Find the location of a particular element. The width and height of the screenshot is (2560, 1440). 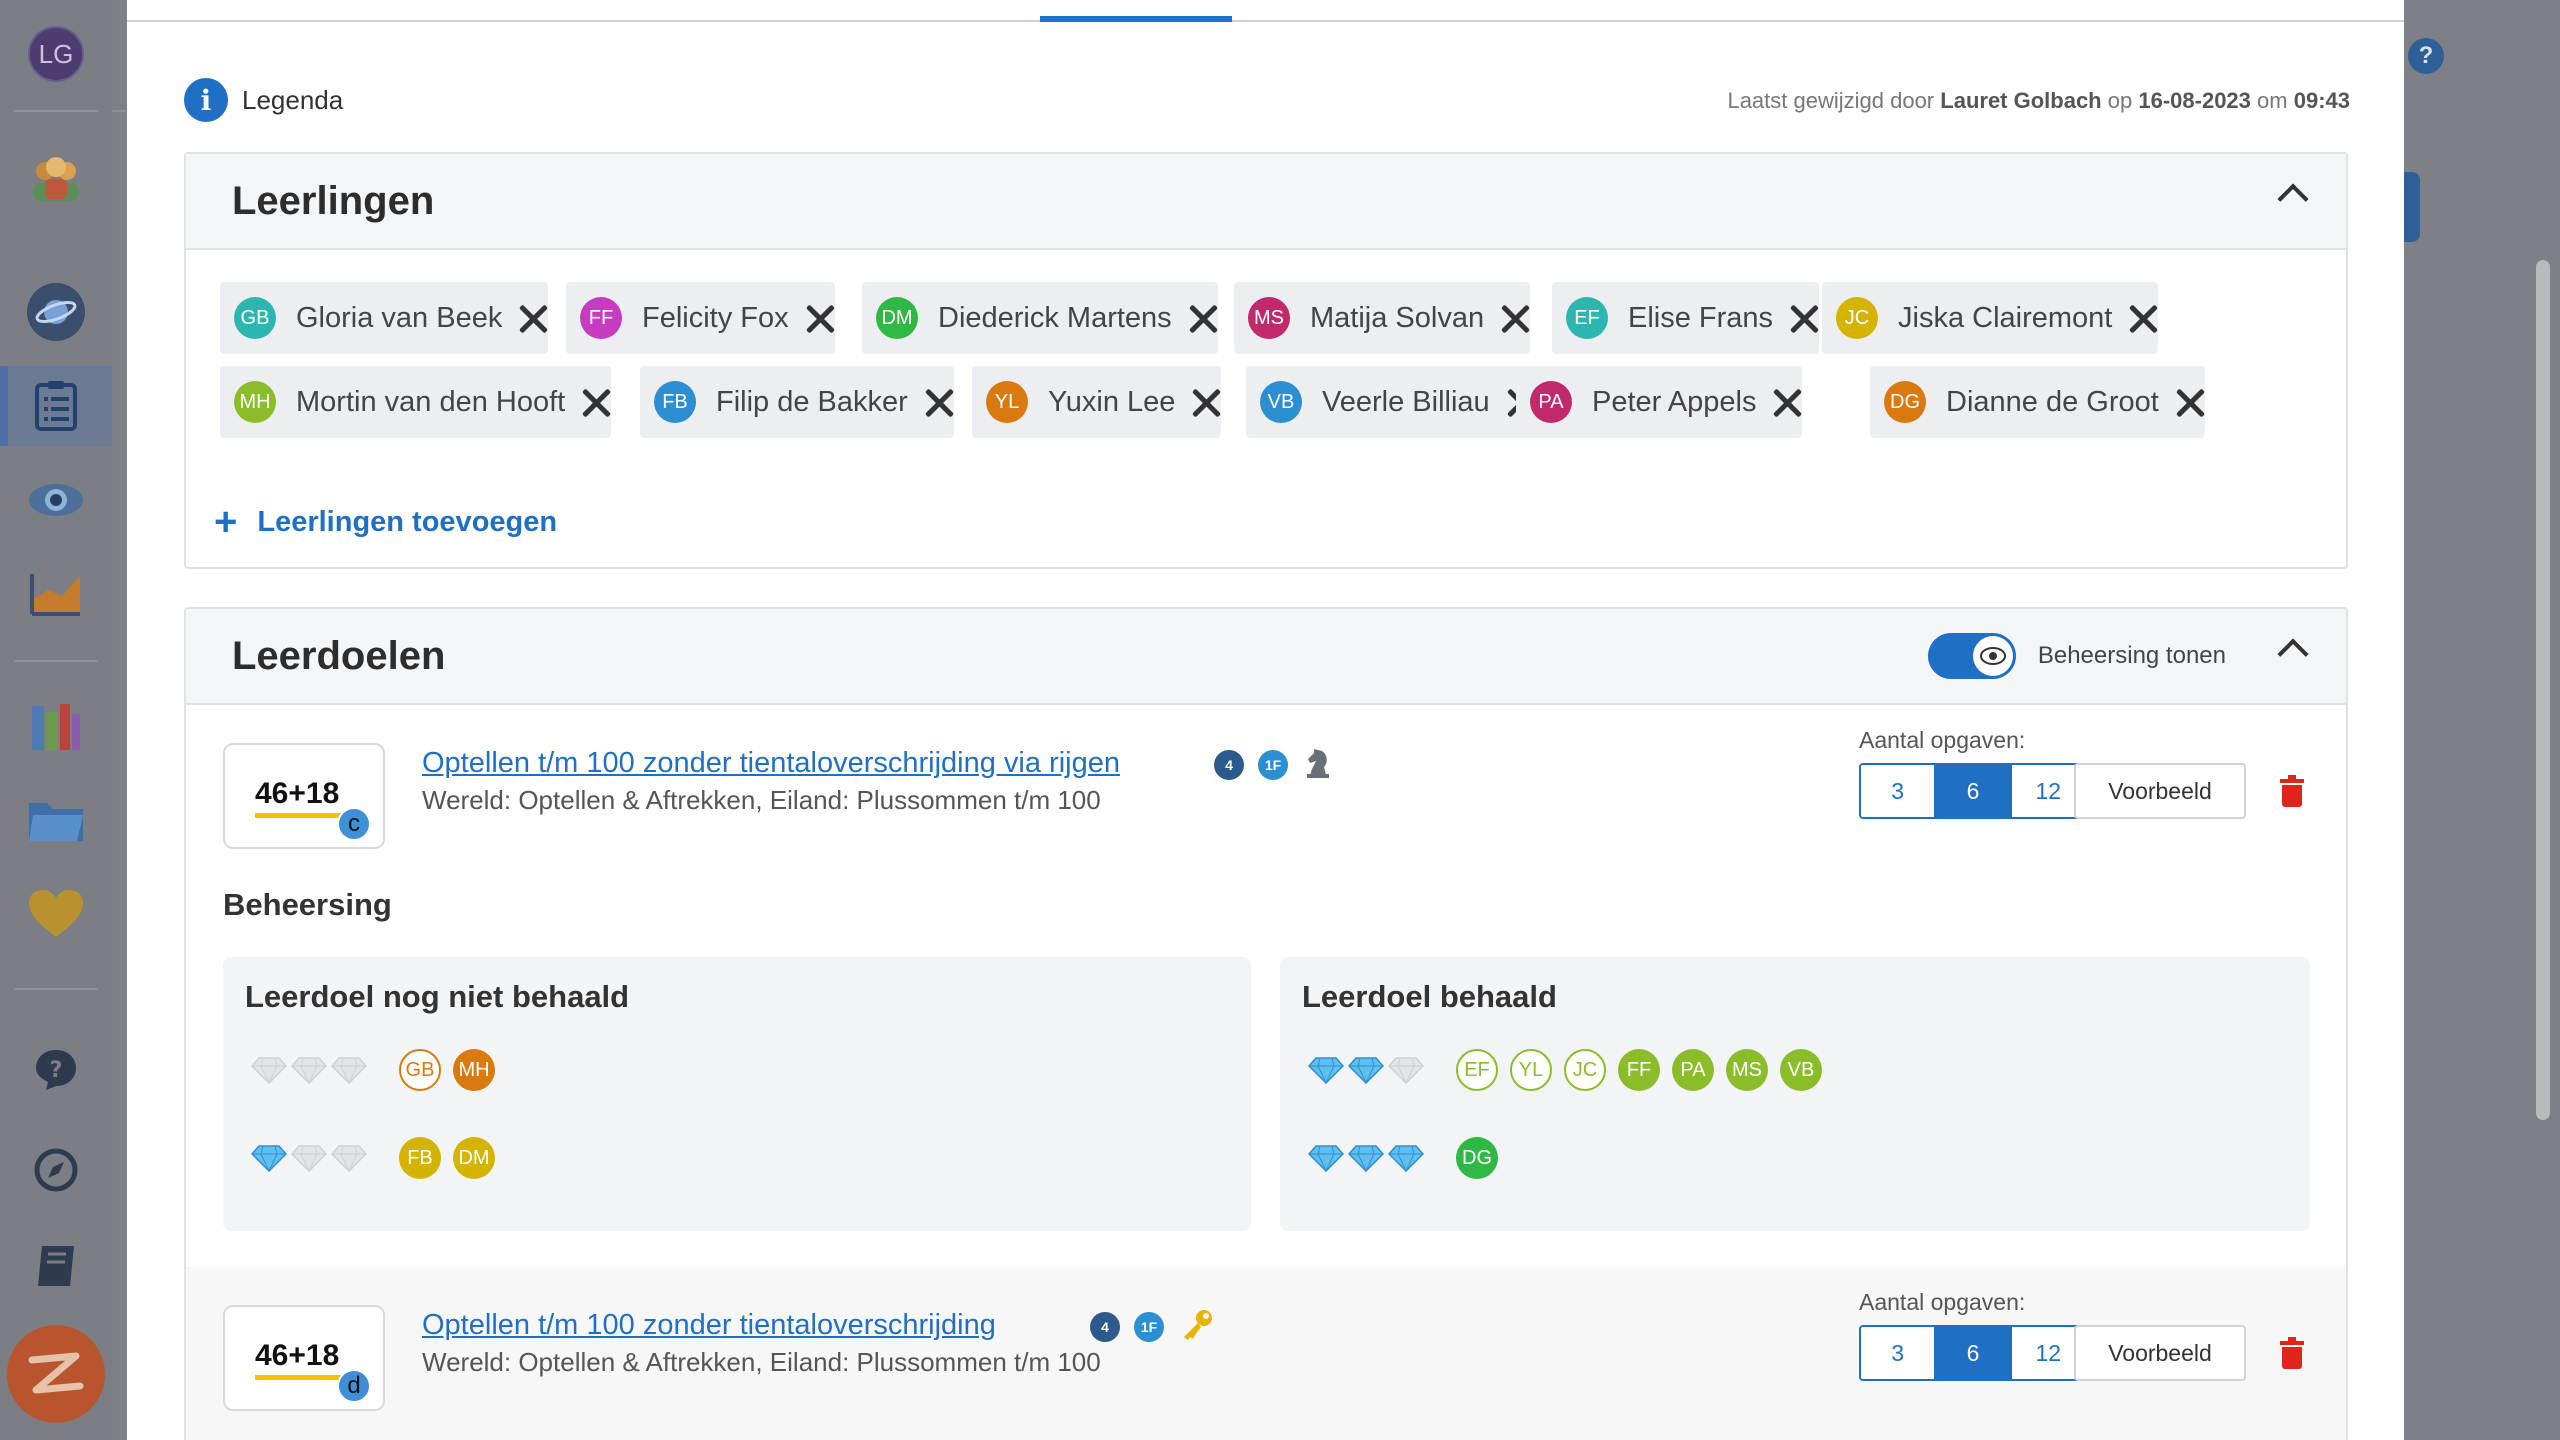

student-avatar: FB is located at coordinates (420, 1158).